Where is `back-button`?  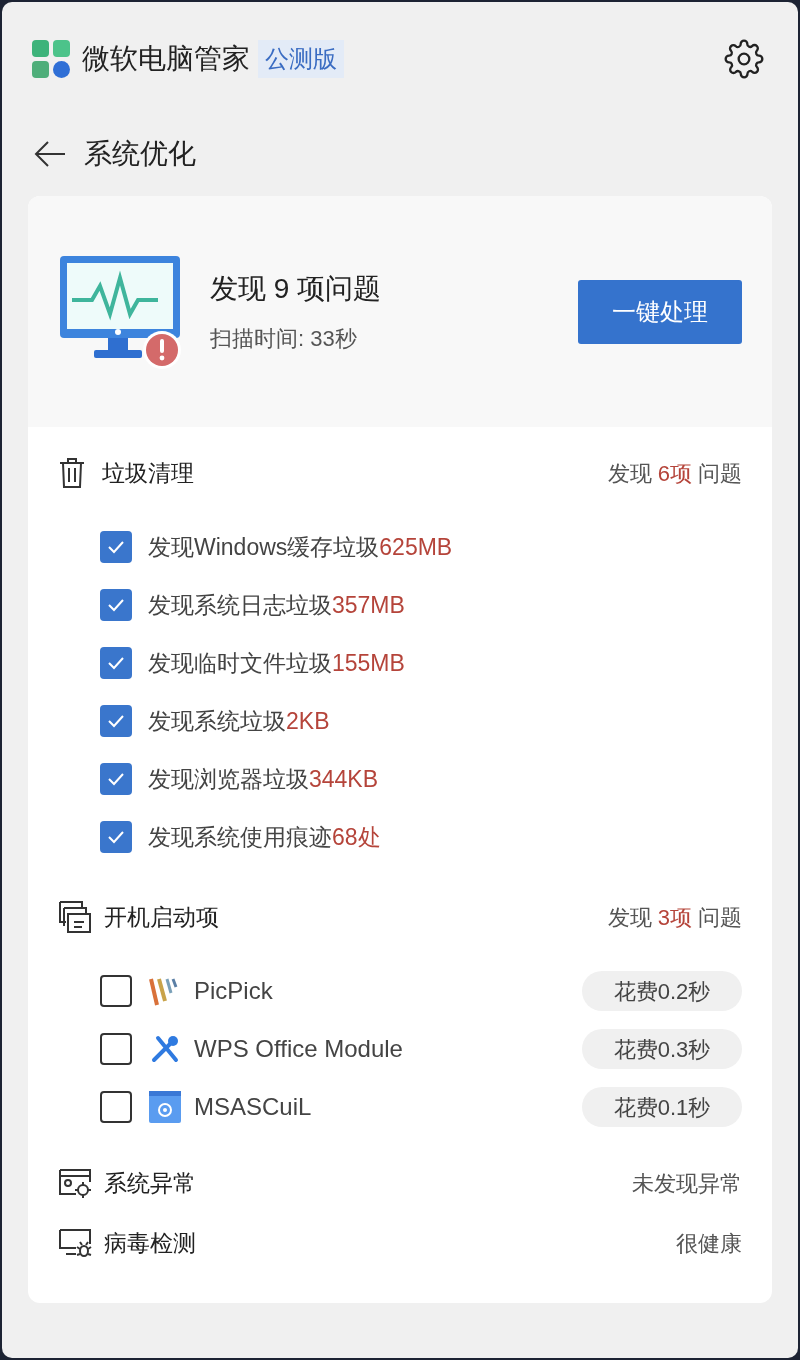
back-button is located at coordinates (50, 154).